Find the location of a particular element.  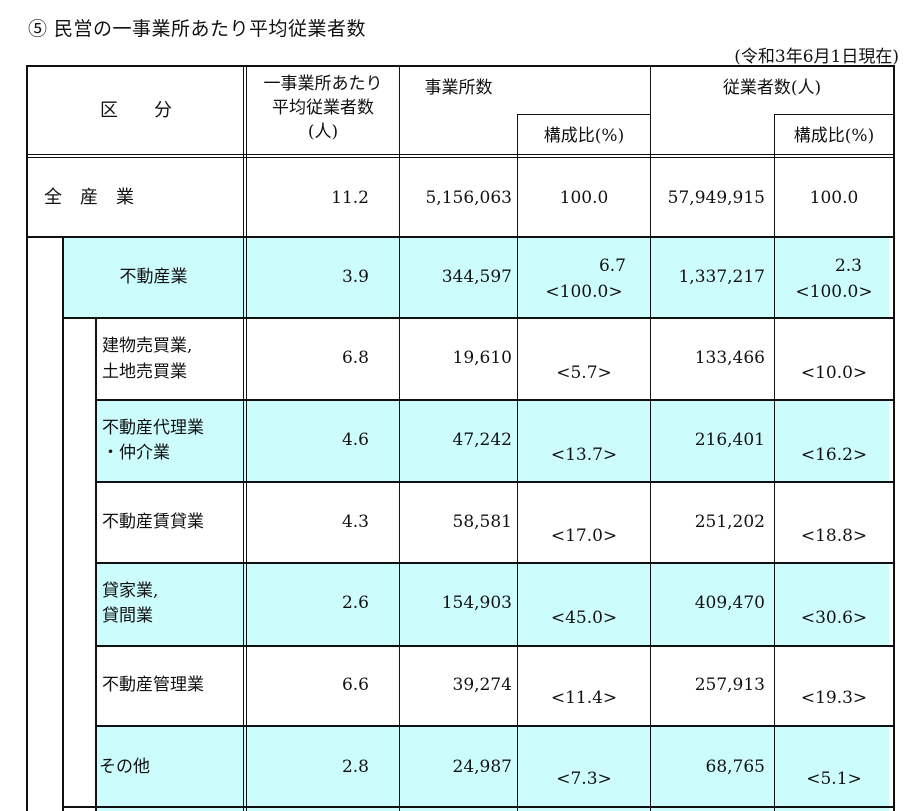

row-ratio2-real-estate-leasing: <18.8> is located at coordinates (834, 536).